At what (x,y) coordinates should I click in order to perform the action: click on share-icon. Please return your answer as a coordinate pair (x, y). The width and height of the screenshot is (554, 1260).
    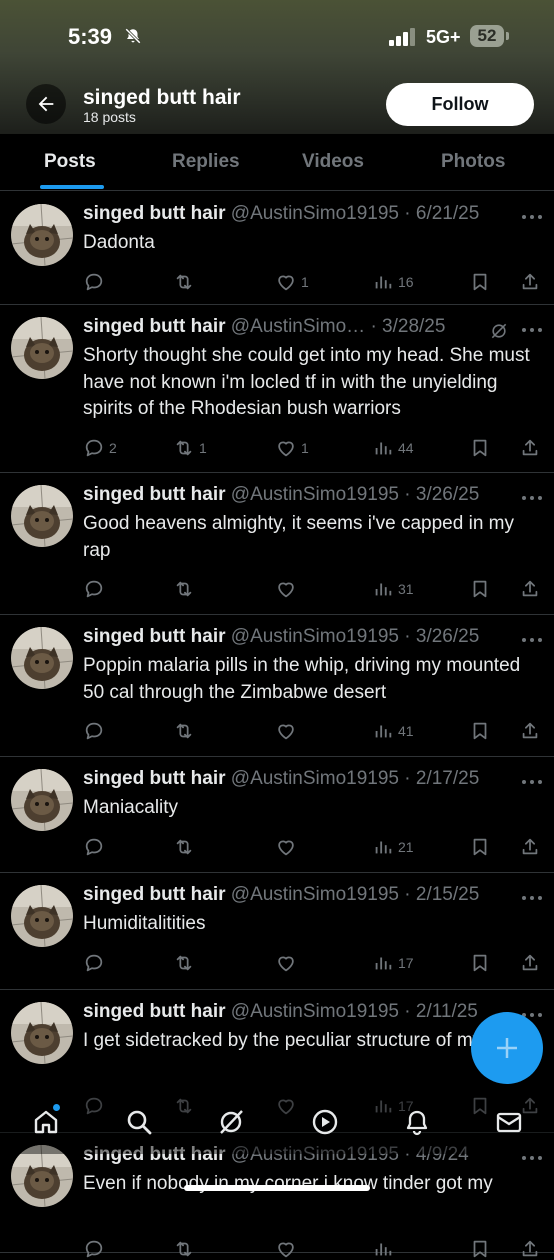
    Looking at the image, I should click on (530, 846).